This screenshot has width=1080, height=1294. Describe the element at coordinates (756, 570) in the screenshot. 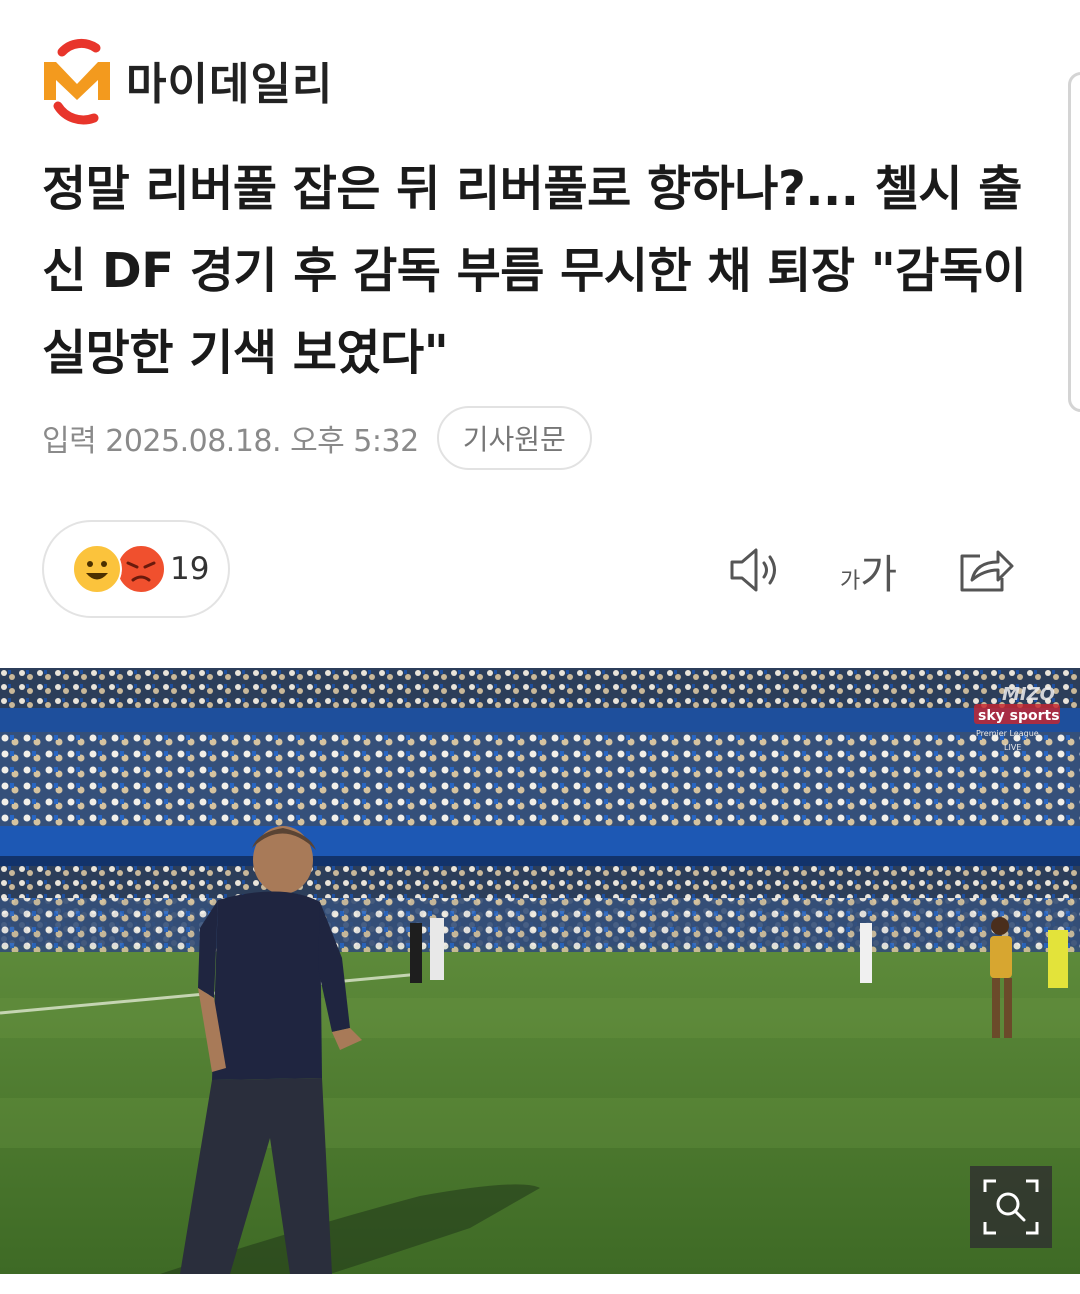

I see `speaker-icon` at that location.